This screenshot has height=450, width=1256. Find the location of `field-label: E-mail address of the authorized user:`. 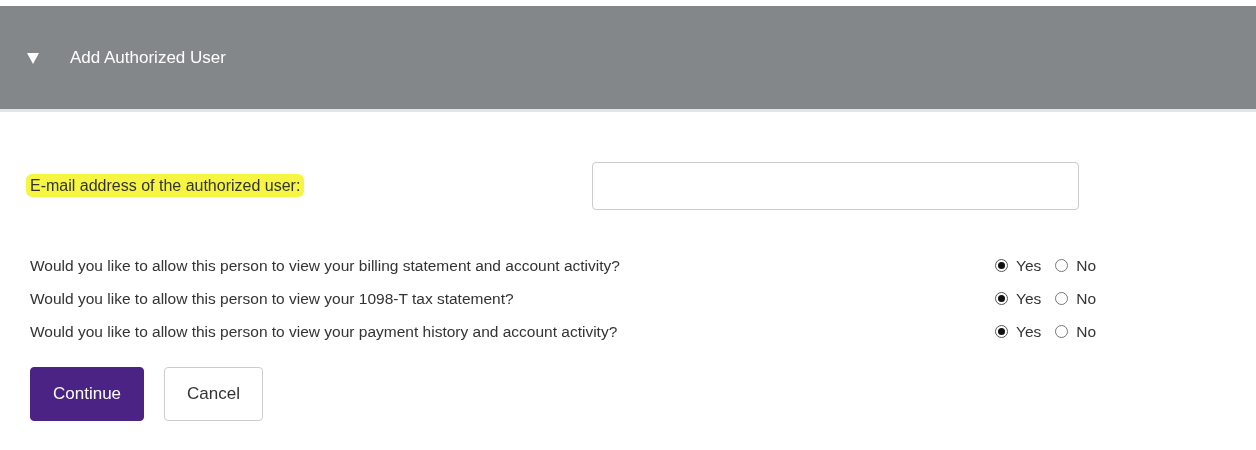

field-label: E-mail address of the authorized user: is located at coordinates (165, 185).